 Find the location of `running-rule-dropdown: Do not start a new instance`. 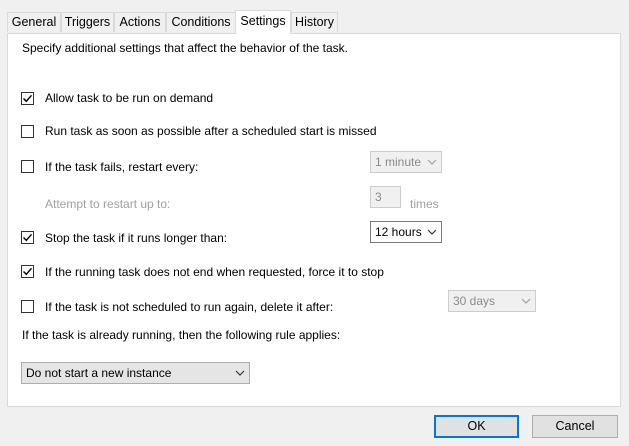

running-rule-dropdown: Do not start a new instance is located at coordinates (135, 373).